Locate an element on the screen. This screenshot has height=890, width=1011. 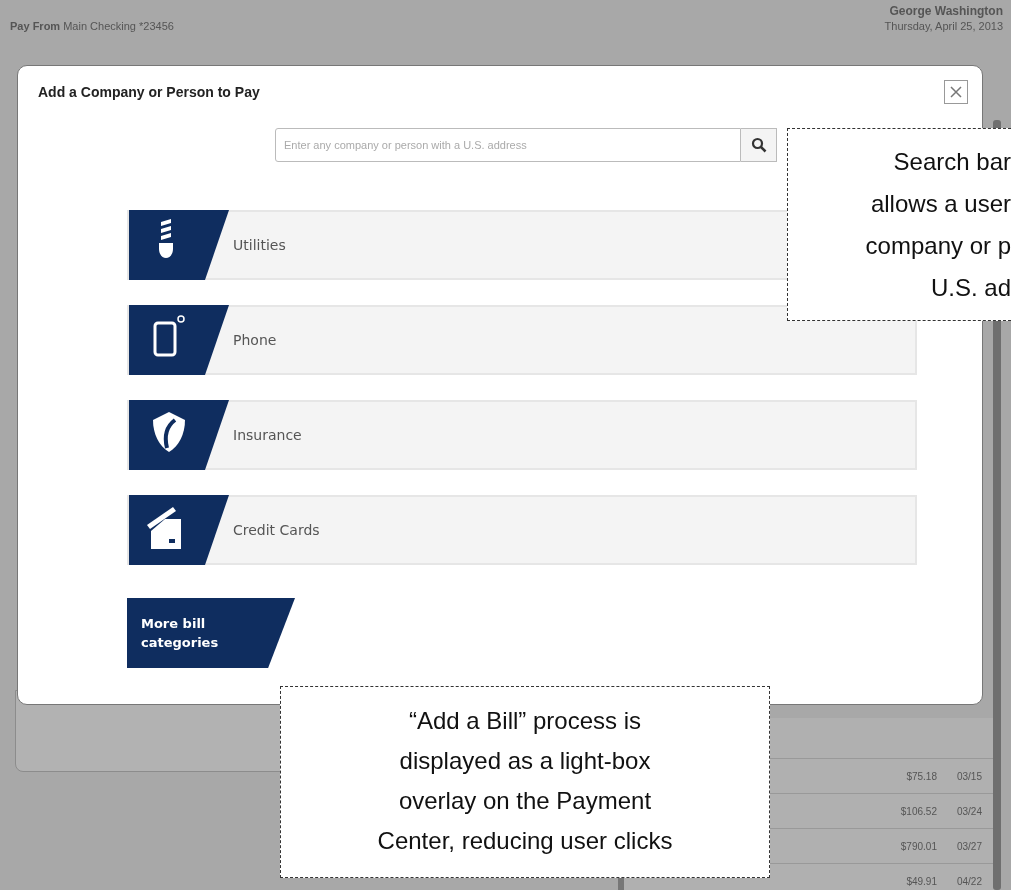
card-icon is located at coordinates (179, 530).